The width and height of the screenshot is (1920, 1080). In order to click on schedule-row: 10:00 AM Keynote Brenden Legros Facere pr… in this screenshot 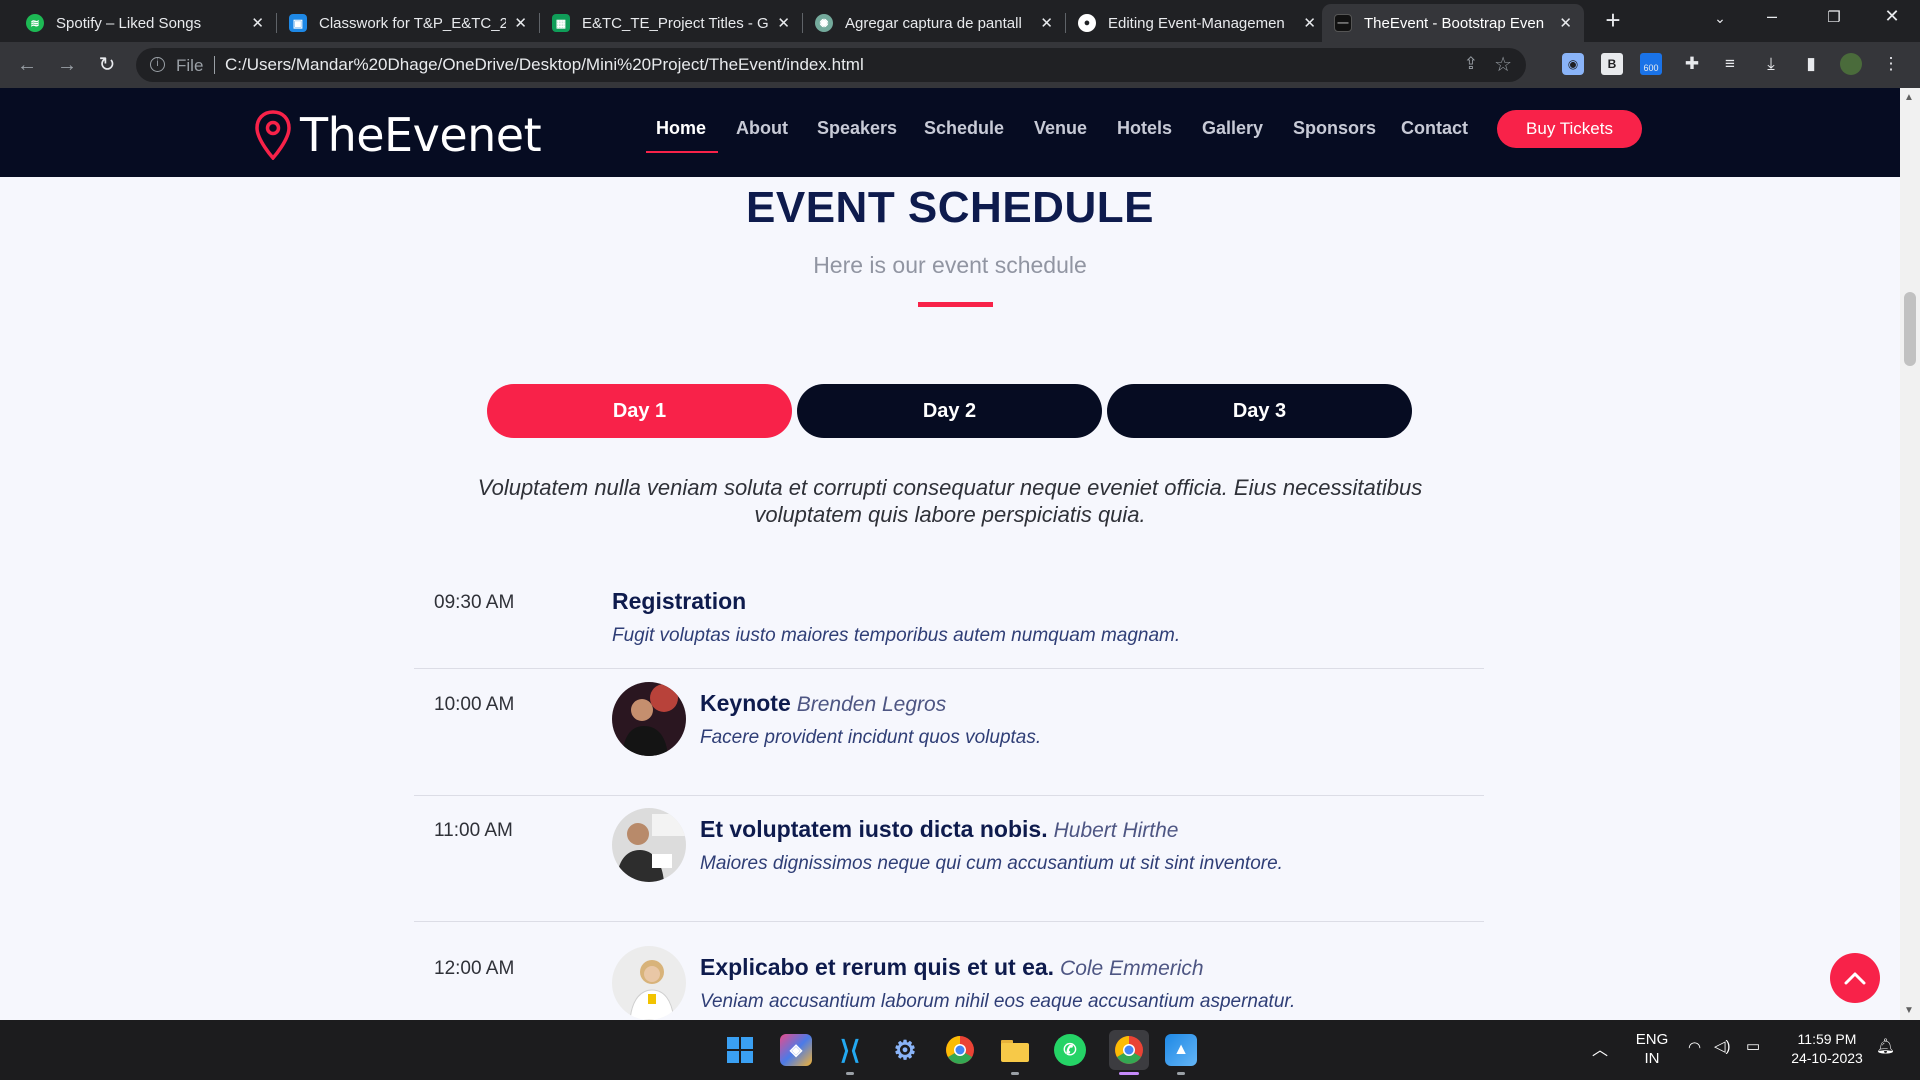, I will do `click(949, 739)`.